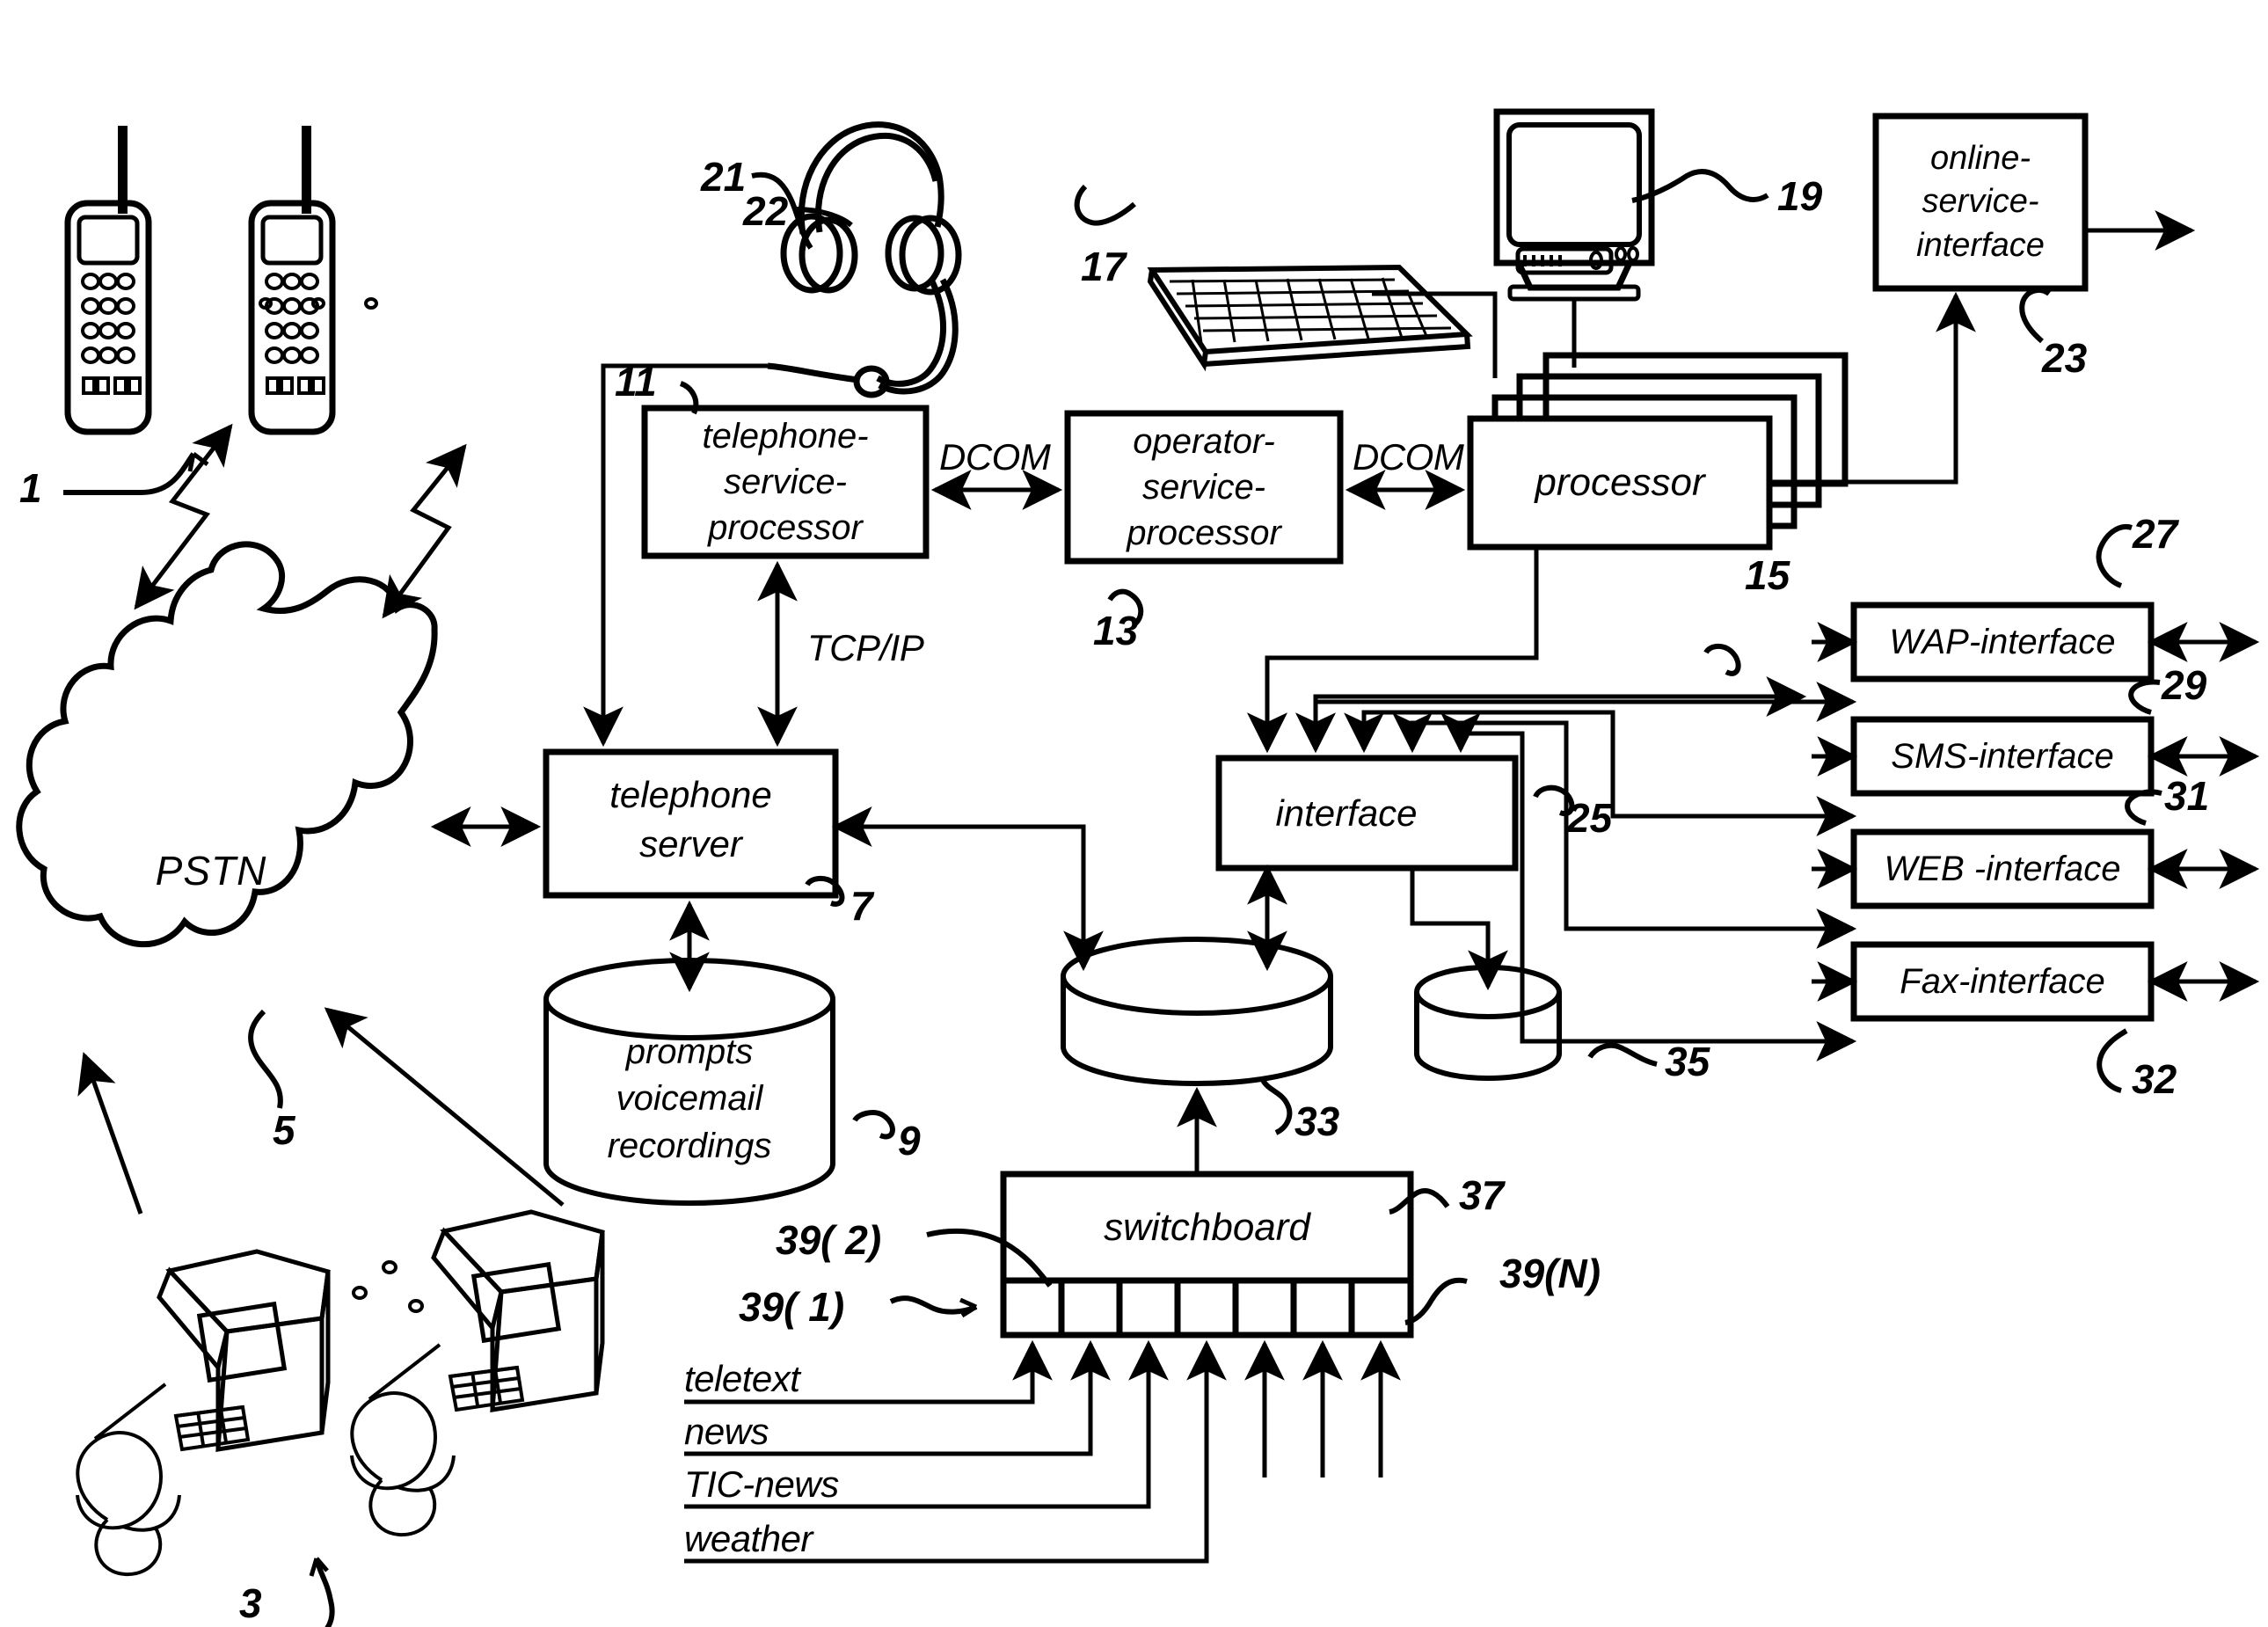  I want to click on operator-service-processor-box, so click(1204, 487).